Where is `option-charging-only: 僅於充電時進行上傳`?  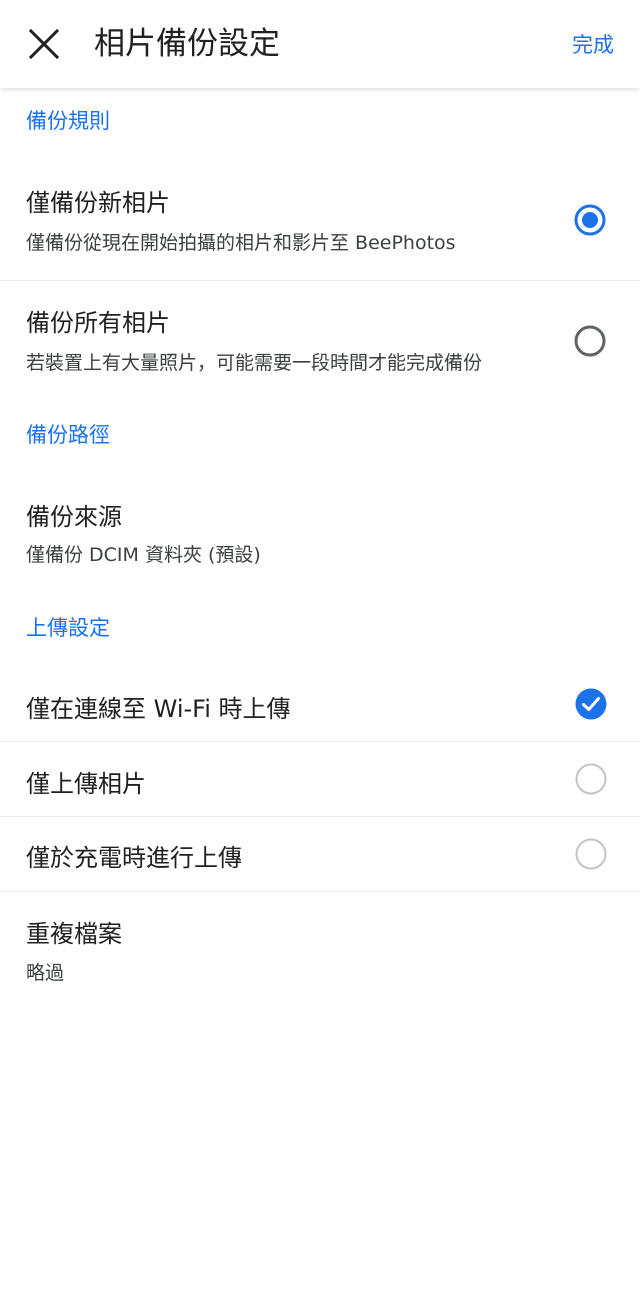 option-charging-only: 僅於充電時進行上傳 is located at coordinates (320, 854).